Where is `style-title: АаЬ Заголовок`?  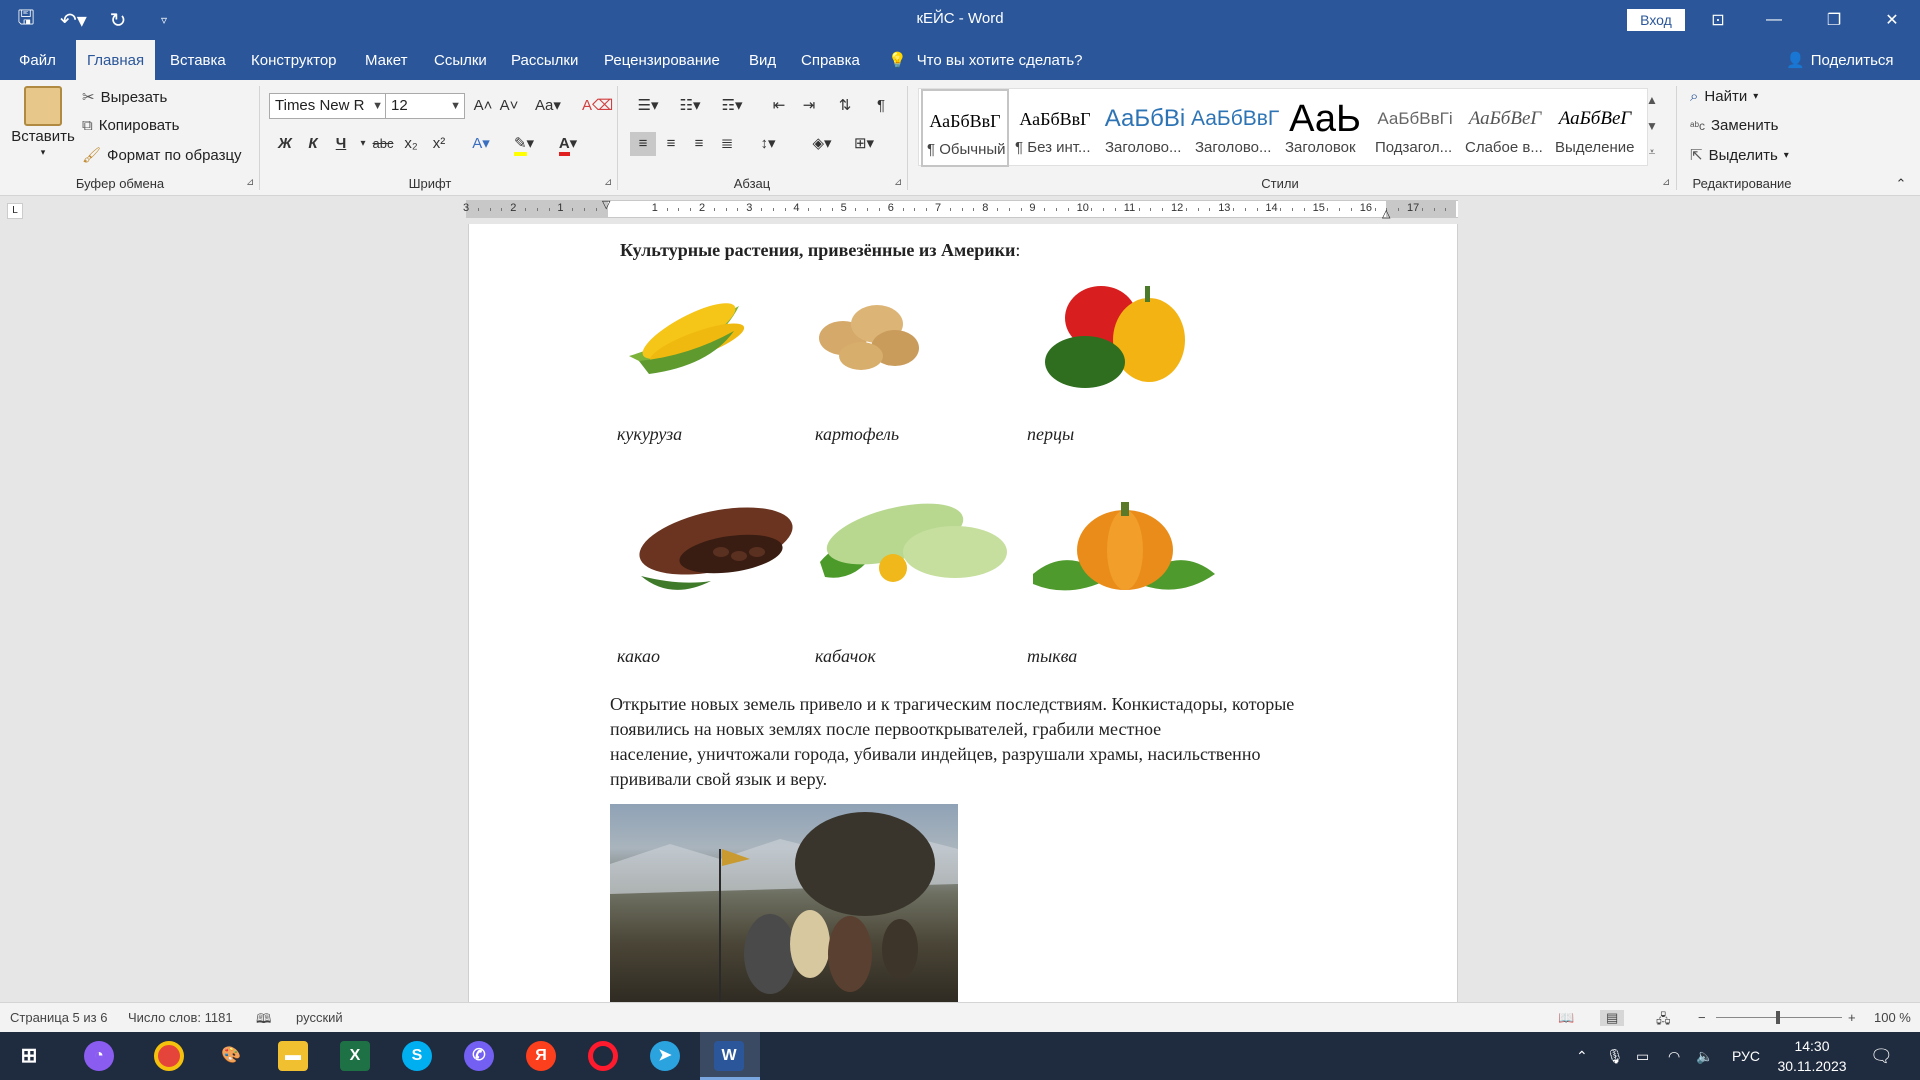
style-title: АаЬ Заголовок is located at coordinates (1325, 128).